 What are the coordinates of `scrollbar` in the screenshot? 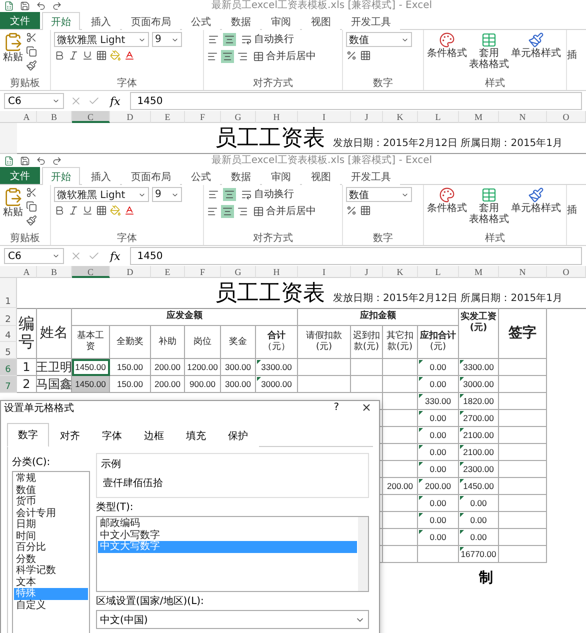 It's located at (363, 554).